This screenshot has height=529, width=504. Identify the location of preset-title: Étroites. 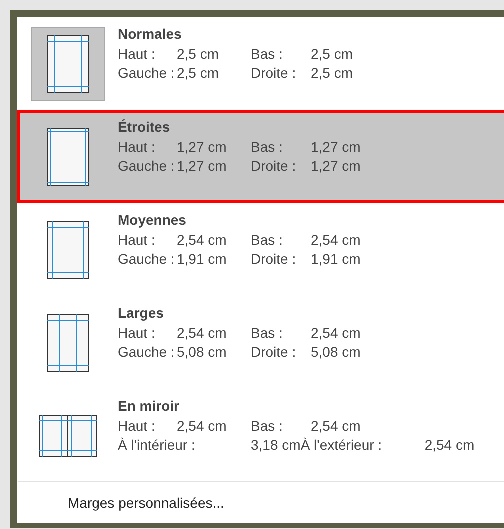
(145, 127).